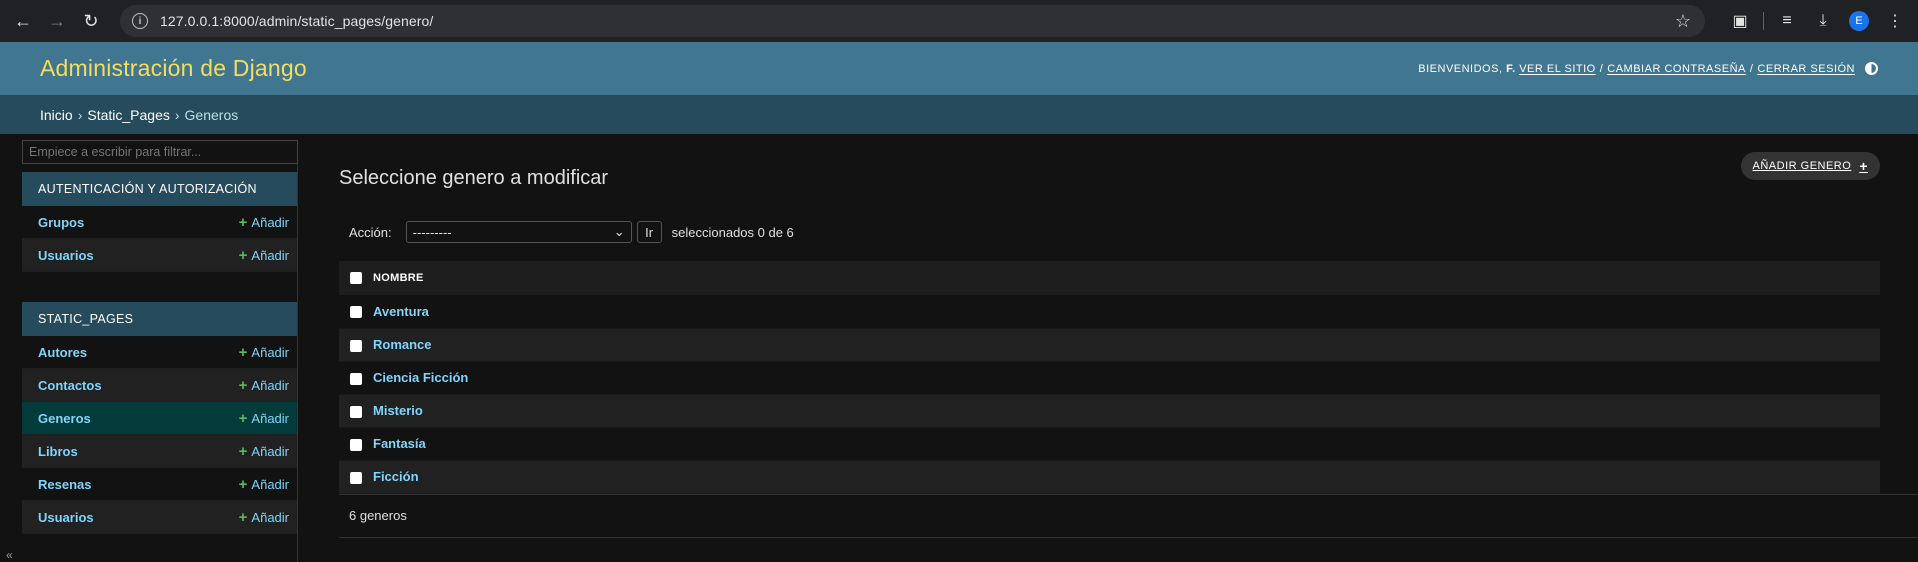  I want to click on row-name-cell: Ciencia Ficción, so click(1126, 378).